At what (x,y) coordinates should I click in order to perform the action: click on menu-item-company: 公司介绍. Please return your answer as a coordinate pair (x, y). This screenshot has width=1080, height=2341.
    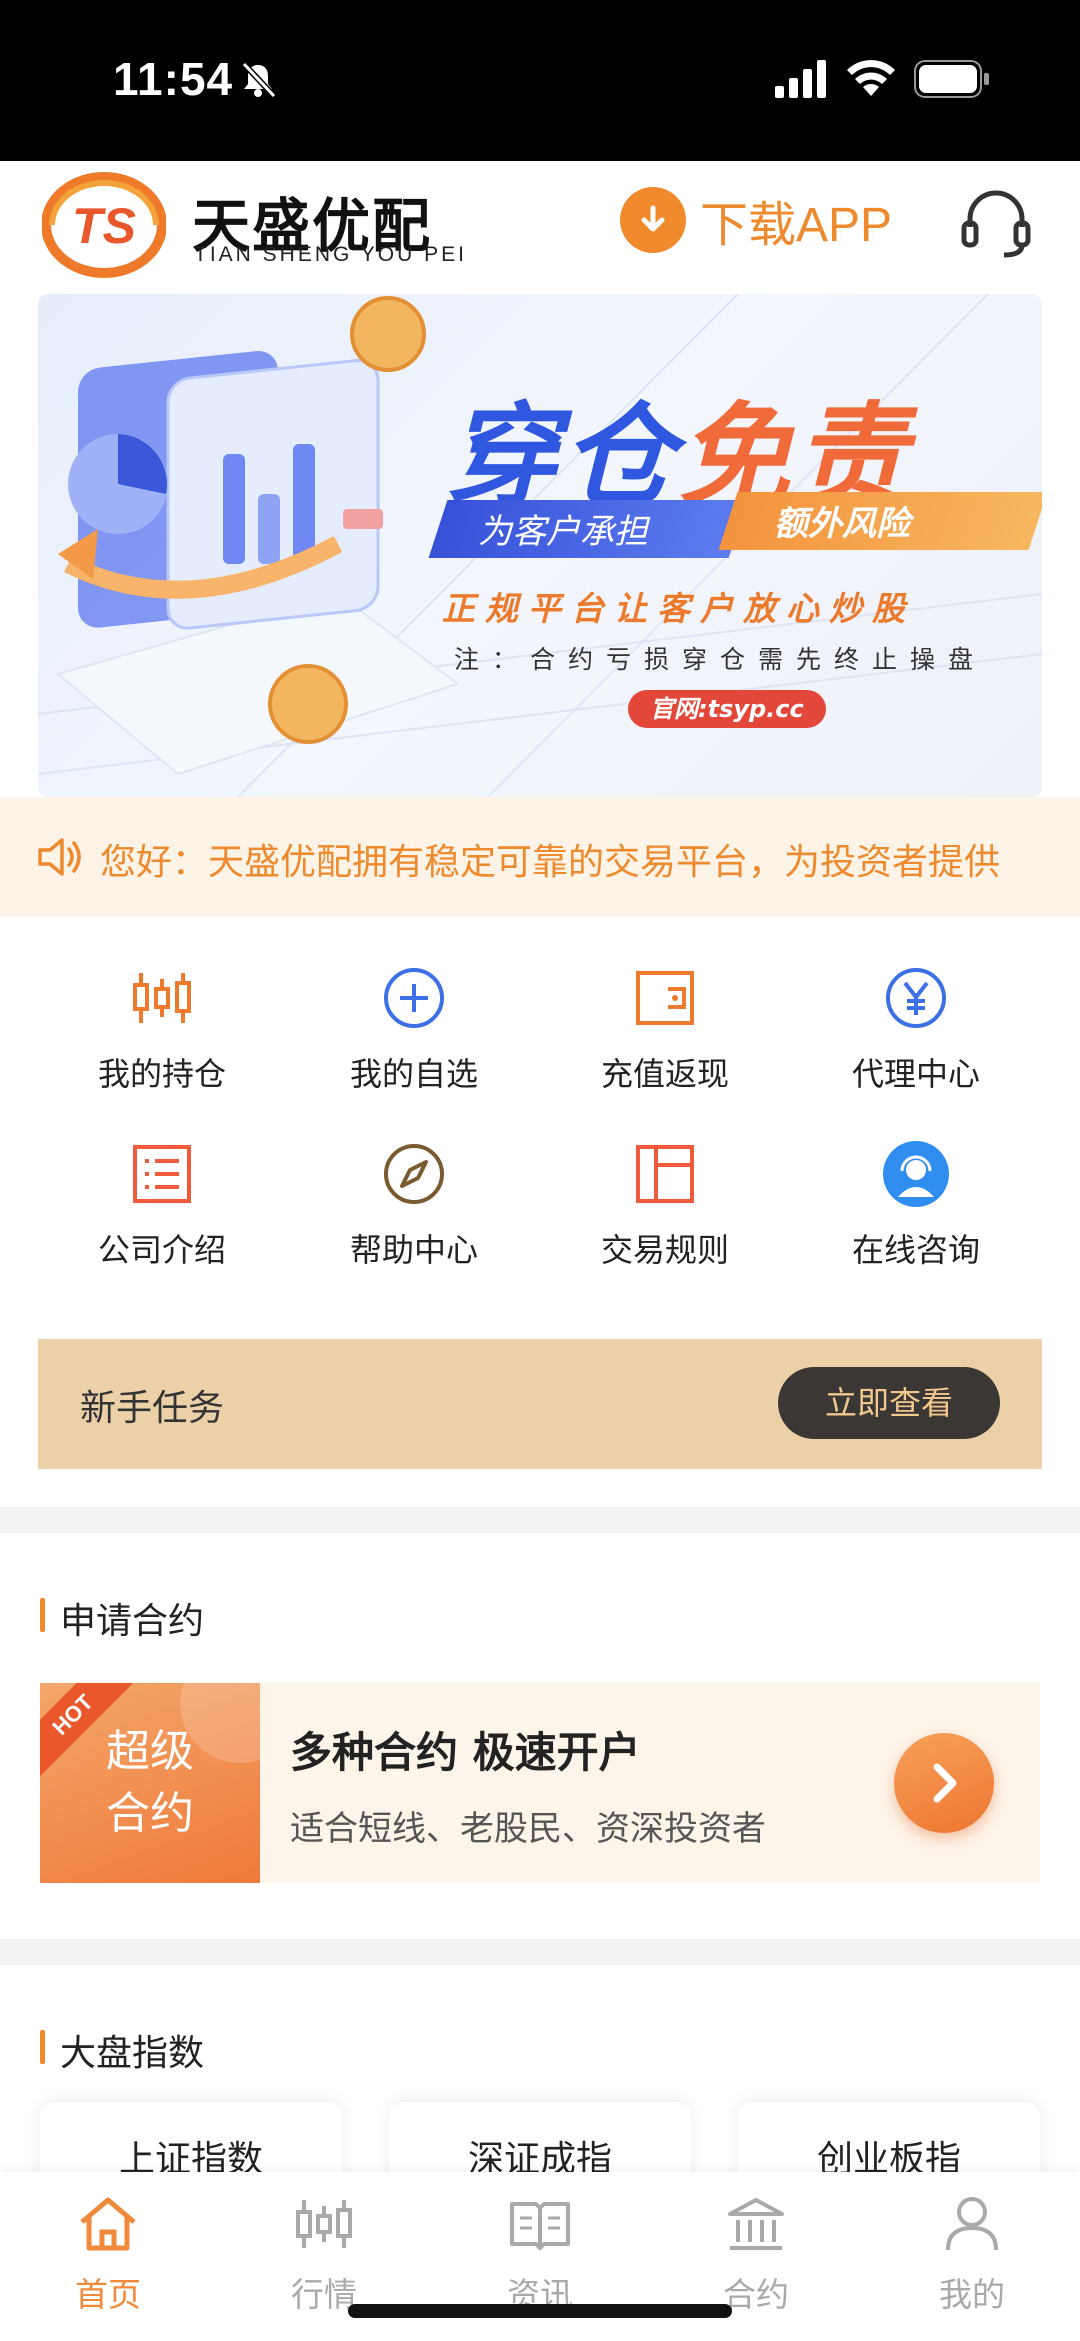
    Looking at the image, I should click on (162, 1216).